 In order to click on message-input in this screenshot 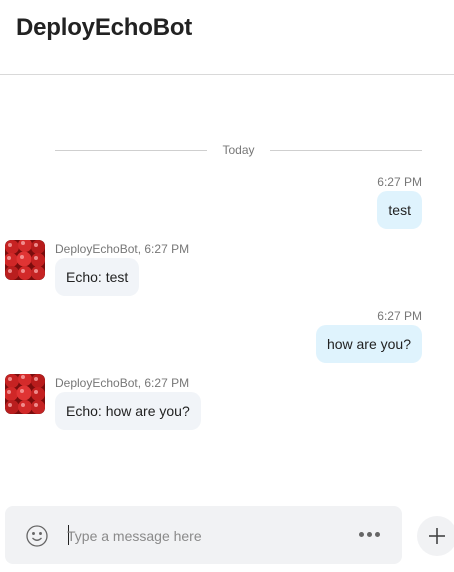, I will do `click(202, 536)`.